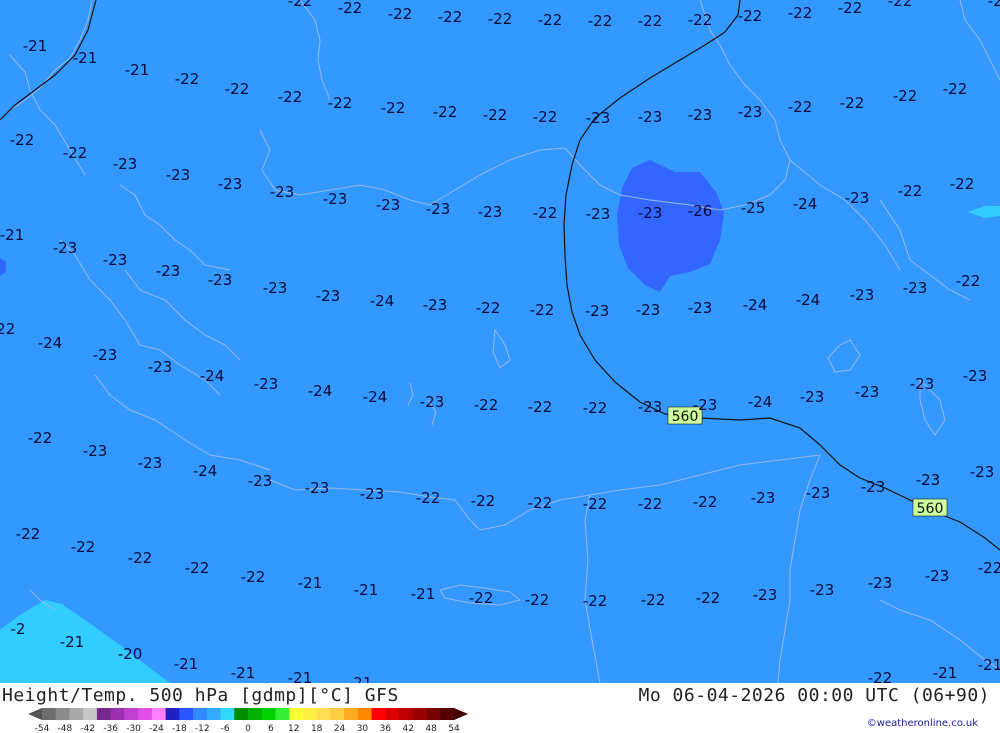 This screenshot has width=1000, height=733. What do you see at coordinates (42, 728) in the screenshot?
I see `scale-label: -54` at bounding box center [42, 728].